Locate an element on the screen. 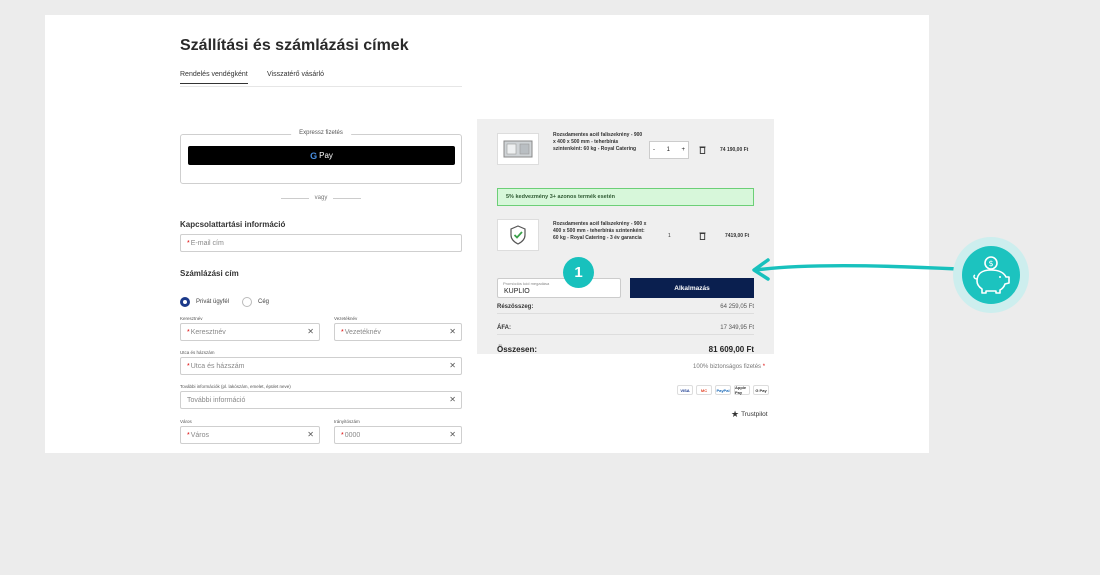 The width and height of the screenshot is (1100, 575). total-label: Összesen: is located at coordinates (517, 349).